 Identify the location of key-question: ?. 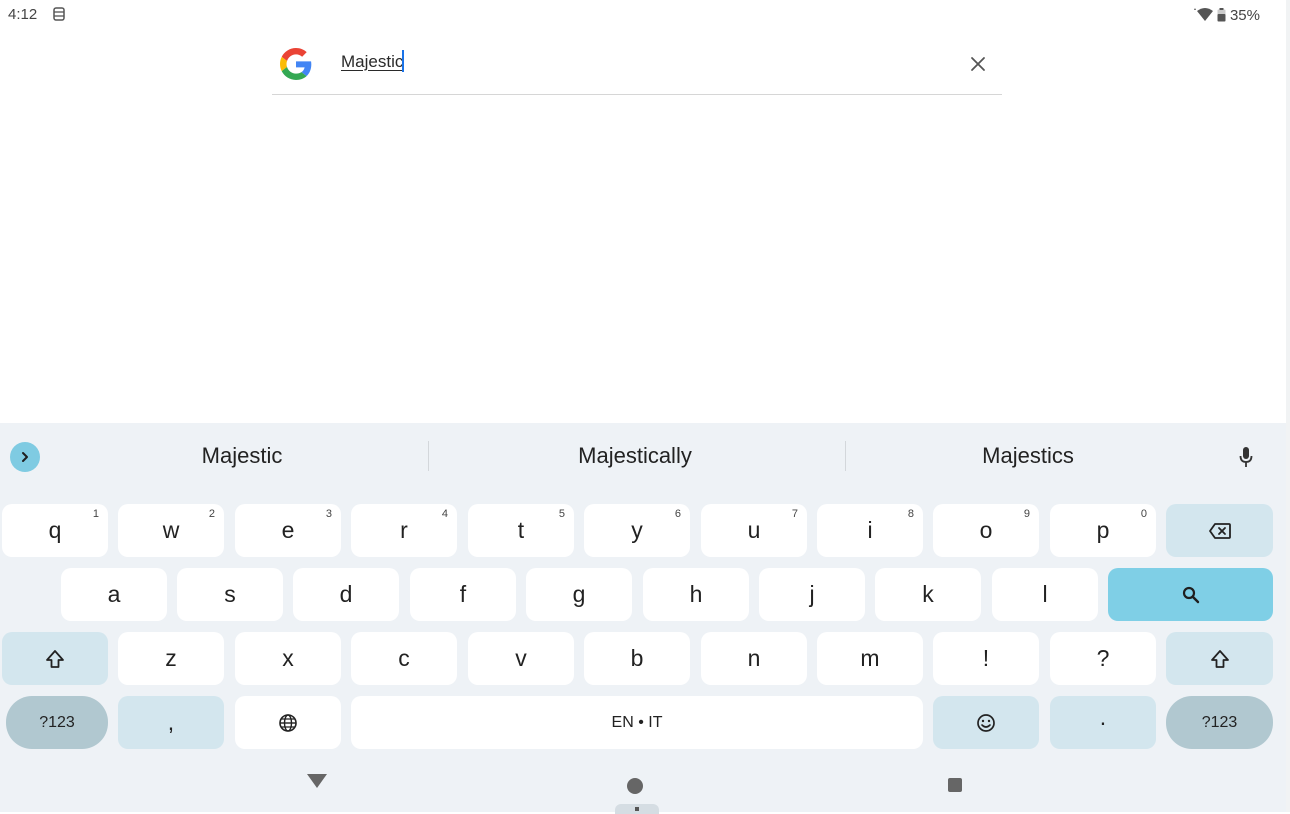
(1103, 658).